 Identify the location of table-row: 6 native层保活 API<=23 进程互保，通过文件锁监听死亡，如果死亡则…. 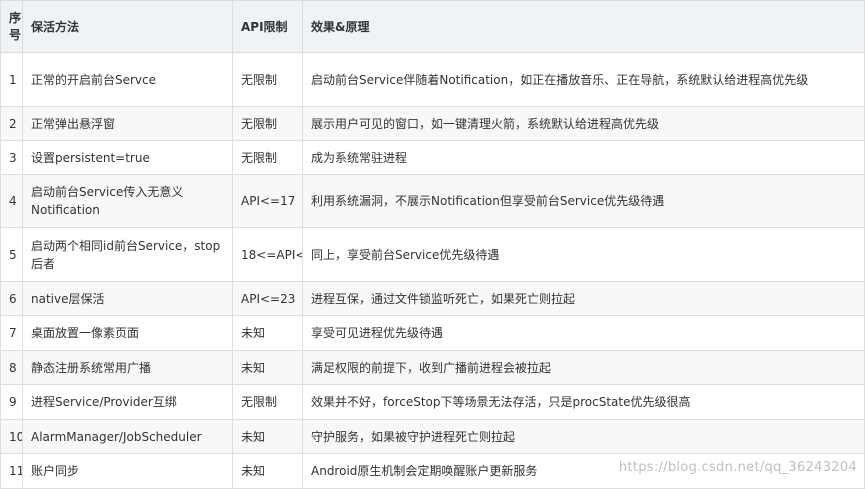
(432, 298).